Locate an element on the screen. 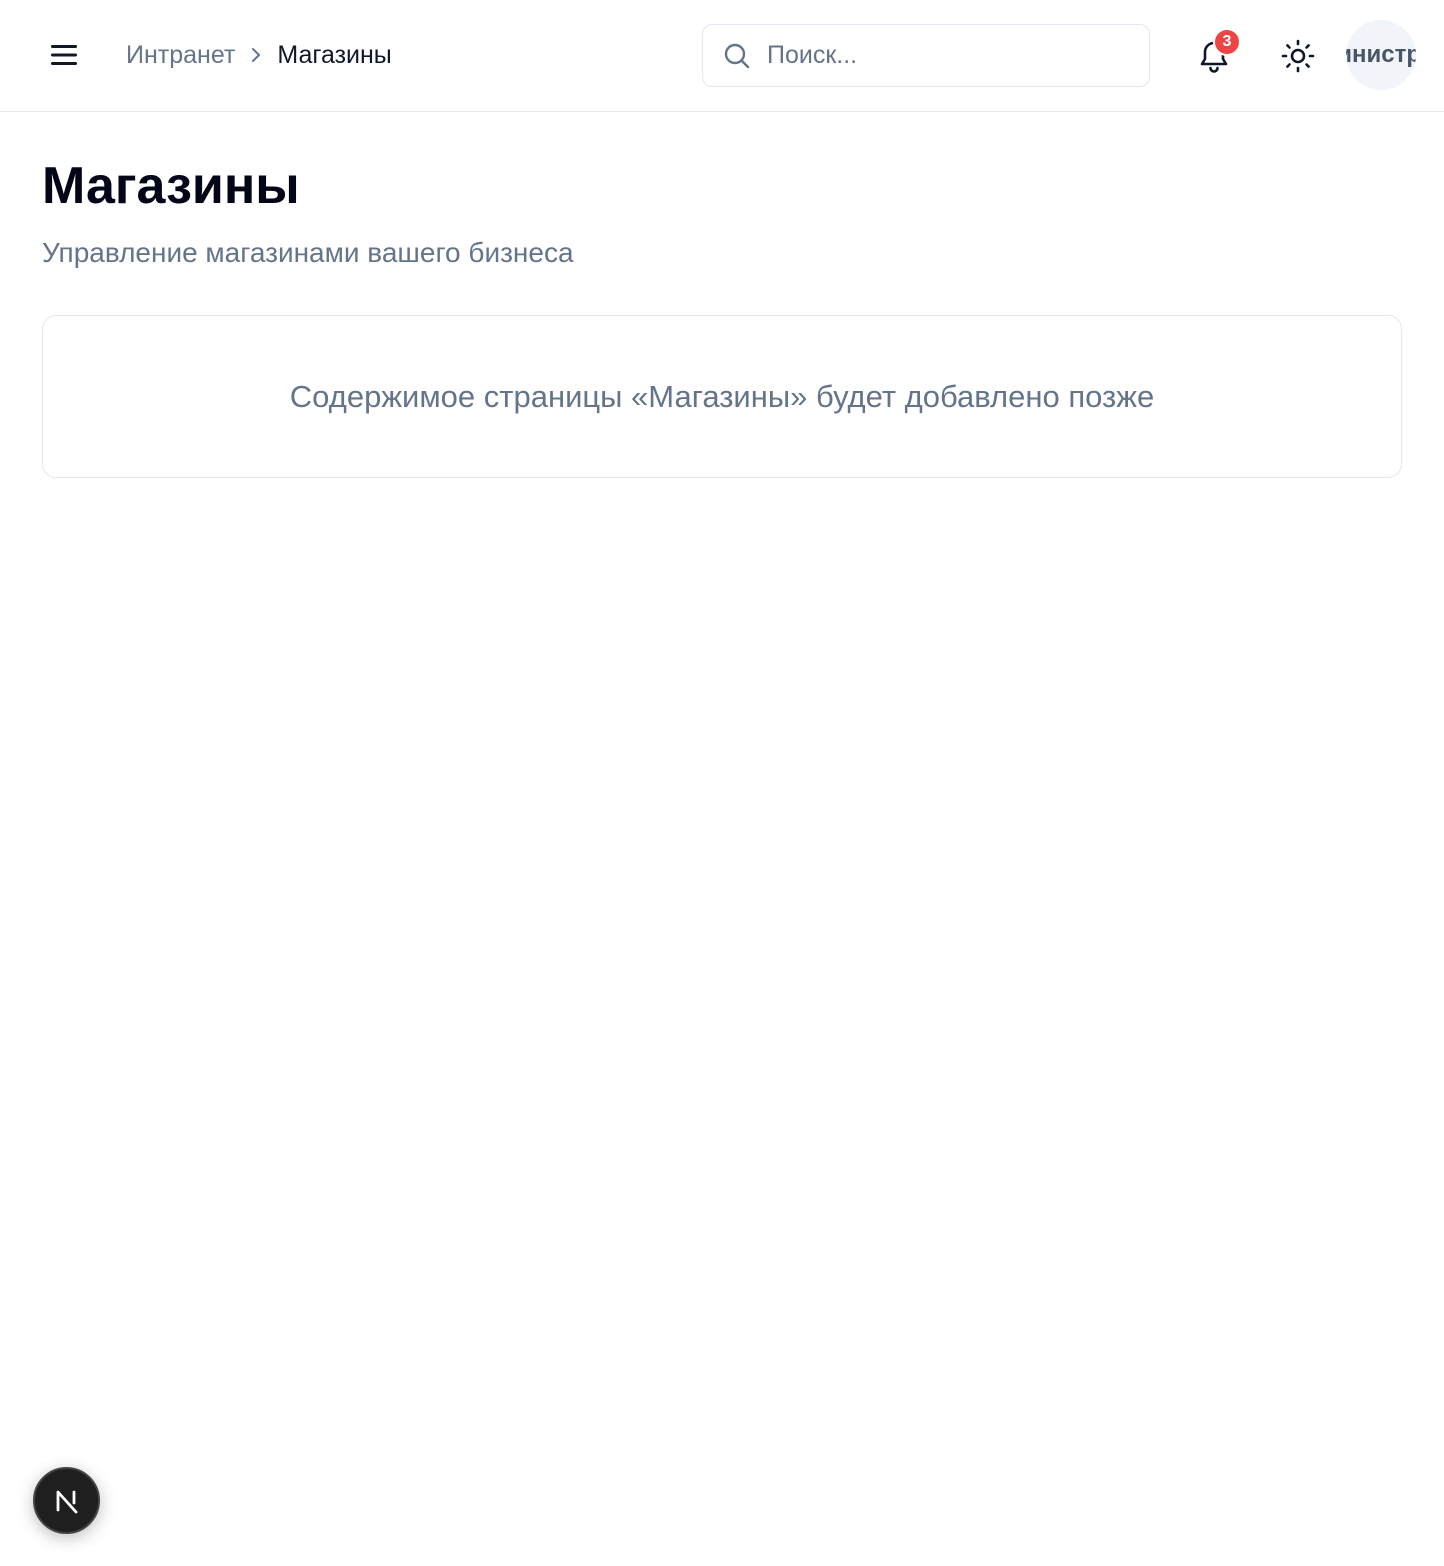  search-input is located at coordinates (937, 55).